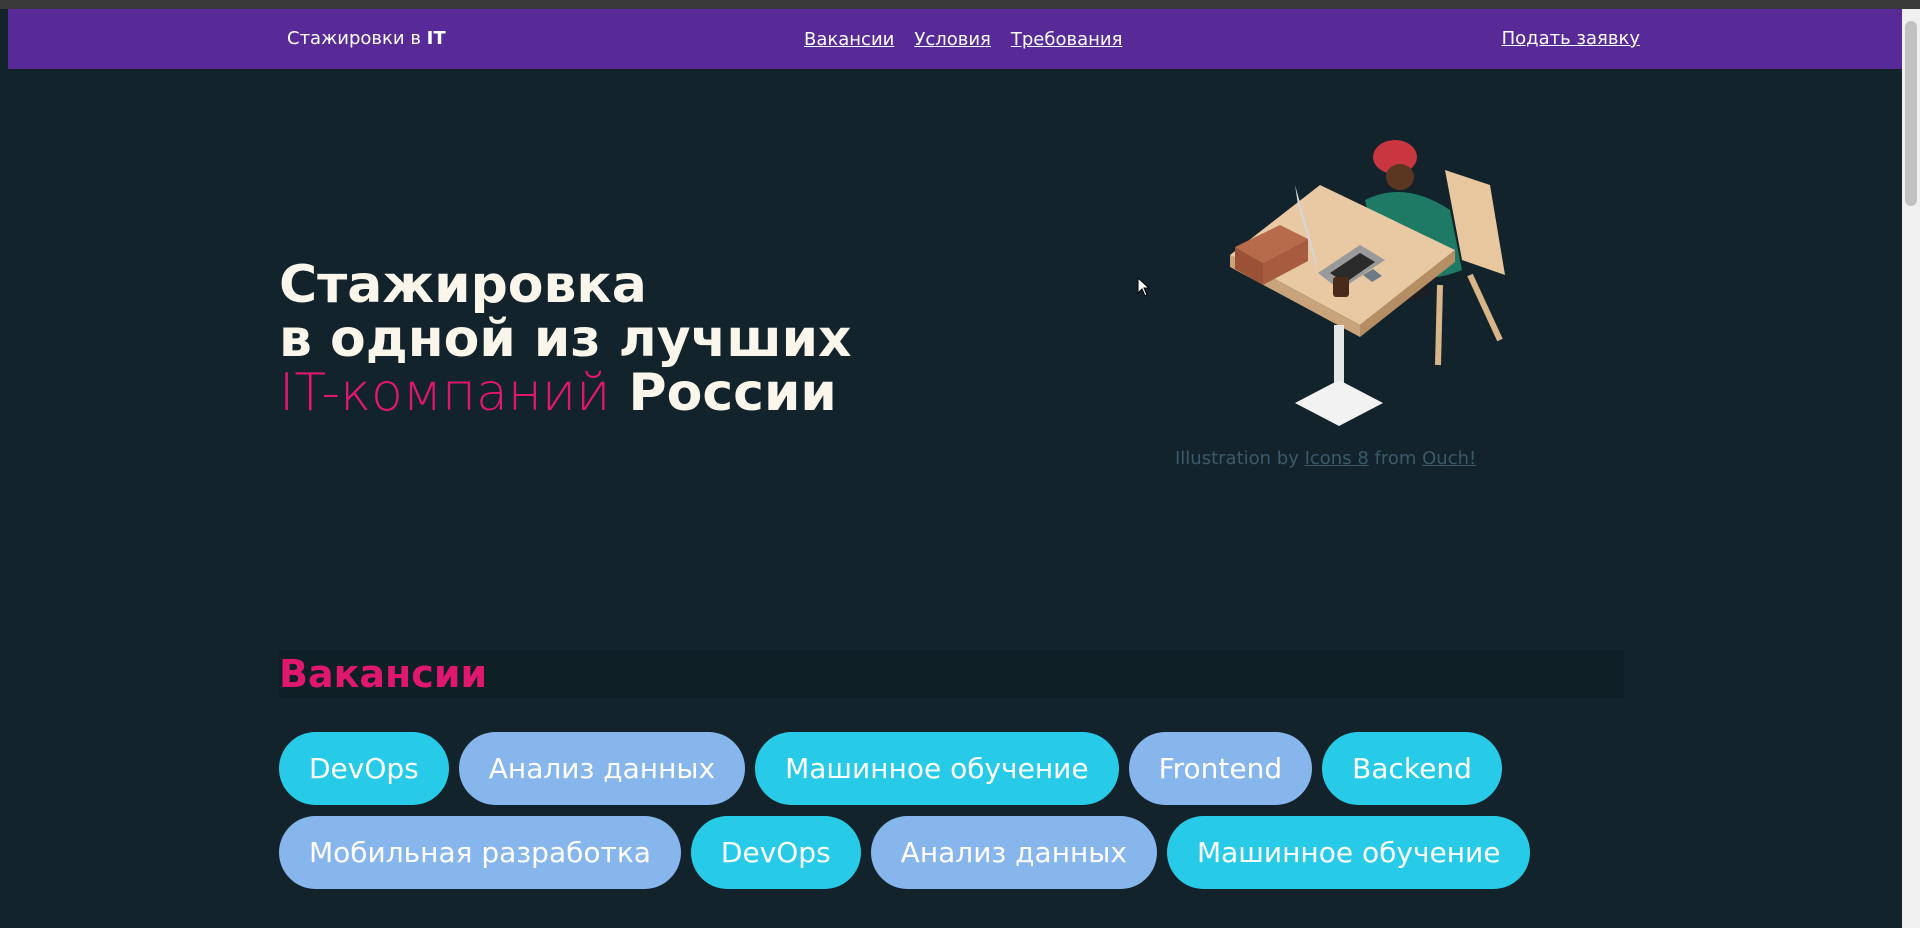  What do you see at coordinates (383, 674) in the screenshot?
I see `vacancies-title: Вакансии` at bounding box center [383, 674].